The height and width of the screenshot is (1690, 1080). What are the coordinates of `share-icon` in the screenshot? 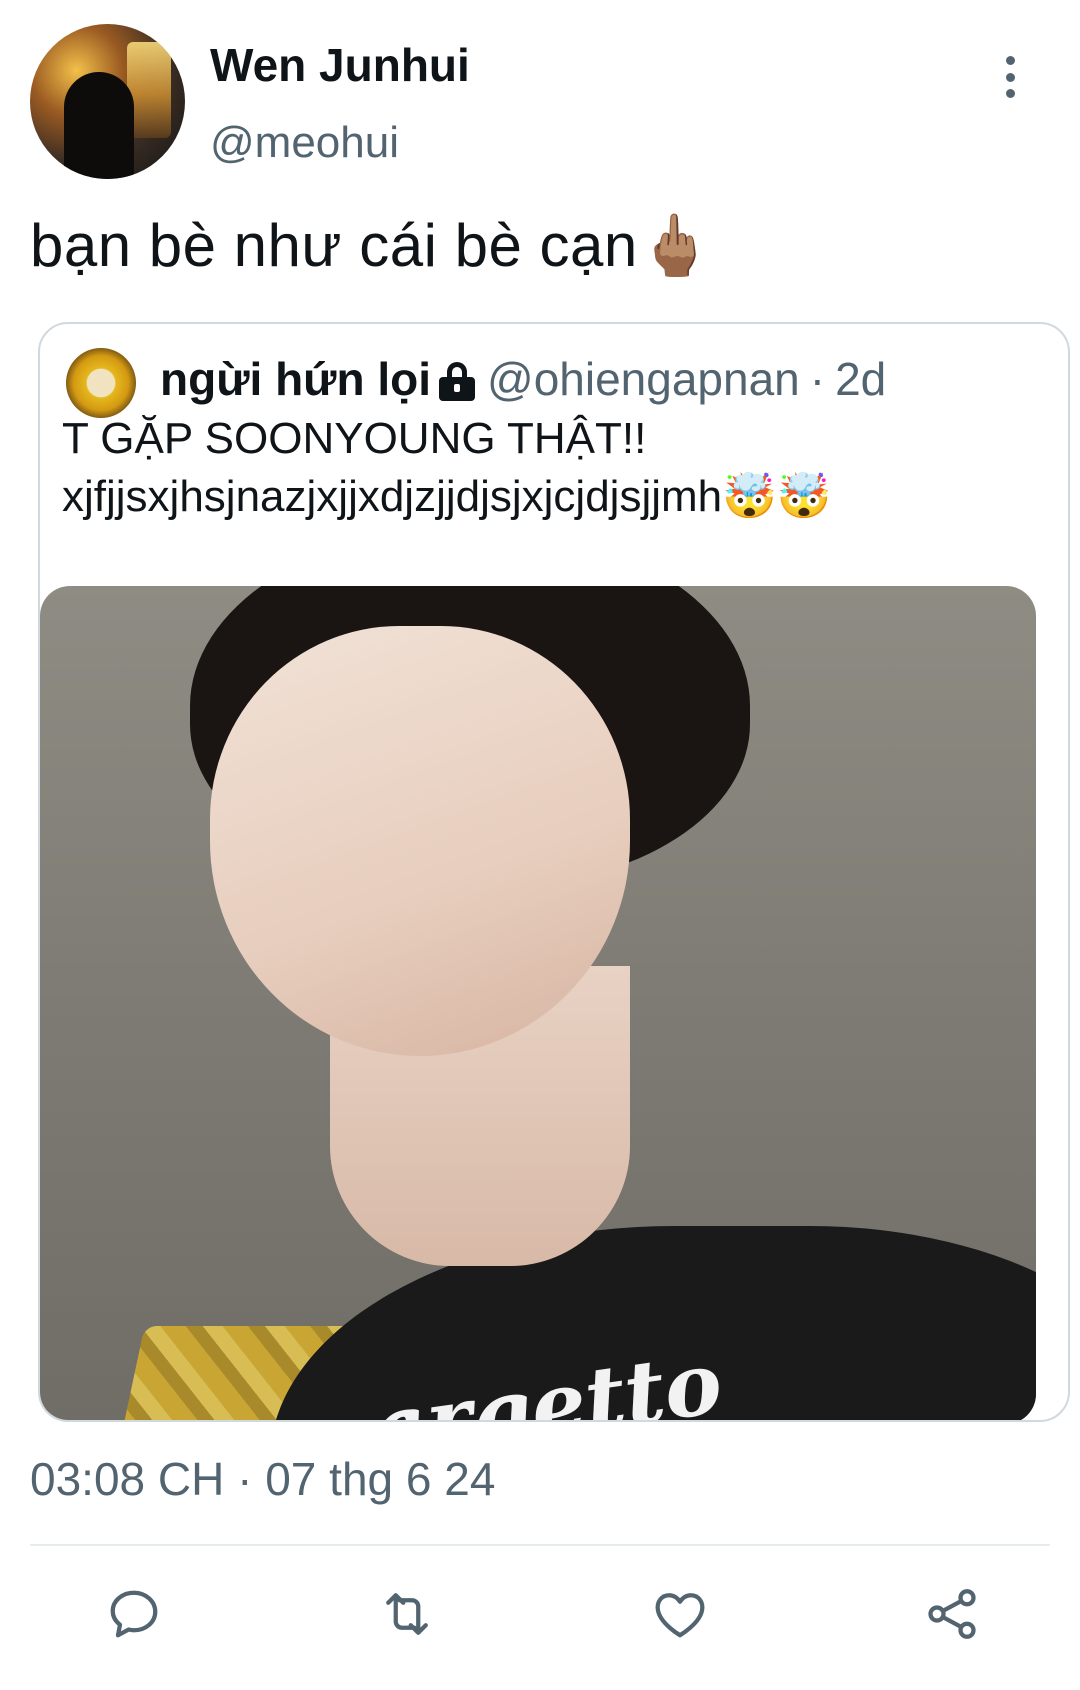 It's located at (952, 1614).